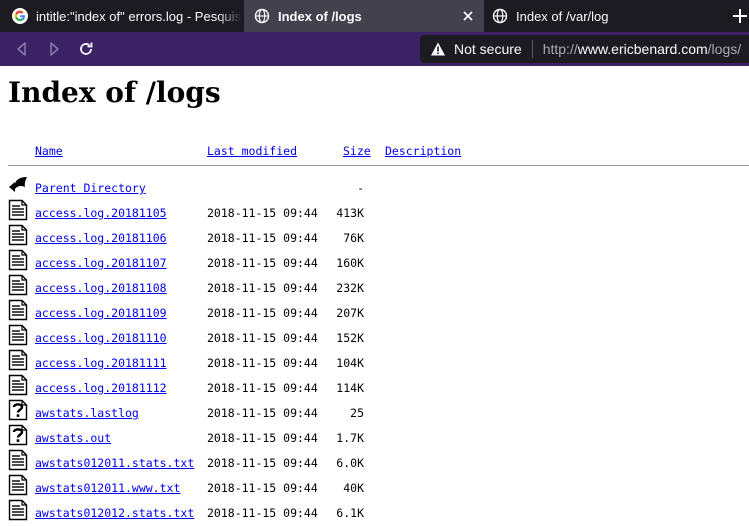 This screenshot has height=526, width=749. What do you see at coordinates (54, 49) in the screenshot?
I see `forward-icon` at bounding box center [54, 49].